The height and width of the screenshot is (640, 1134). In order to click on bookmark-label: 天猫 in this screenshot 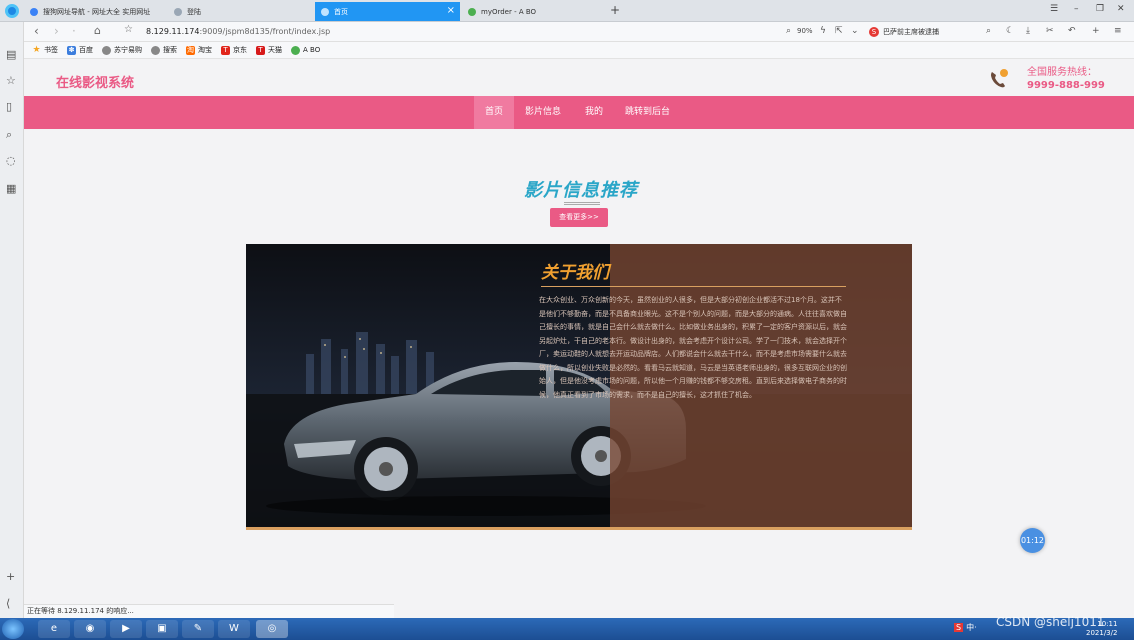, I will do `click(275, 50)`.